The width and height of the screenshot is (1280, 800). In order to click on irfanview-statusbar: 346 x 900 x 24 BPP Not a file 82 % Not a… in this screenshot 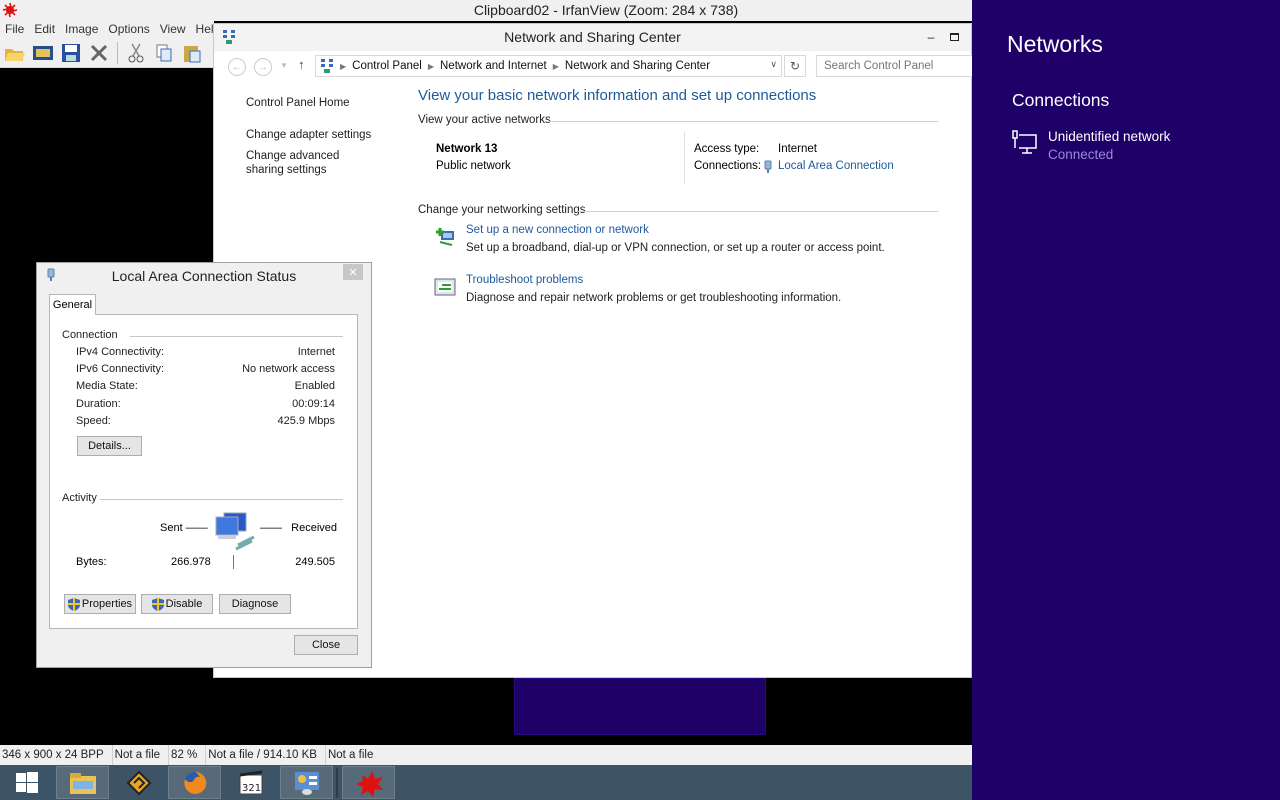, I will do `click(486, 755)`.